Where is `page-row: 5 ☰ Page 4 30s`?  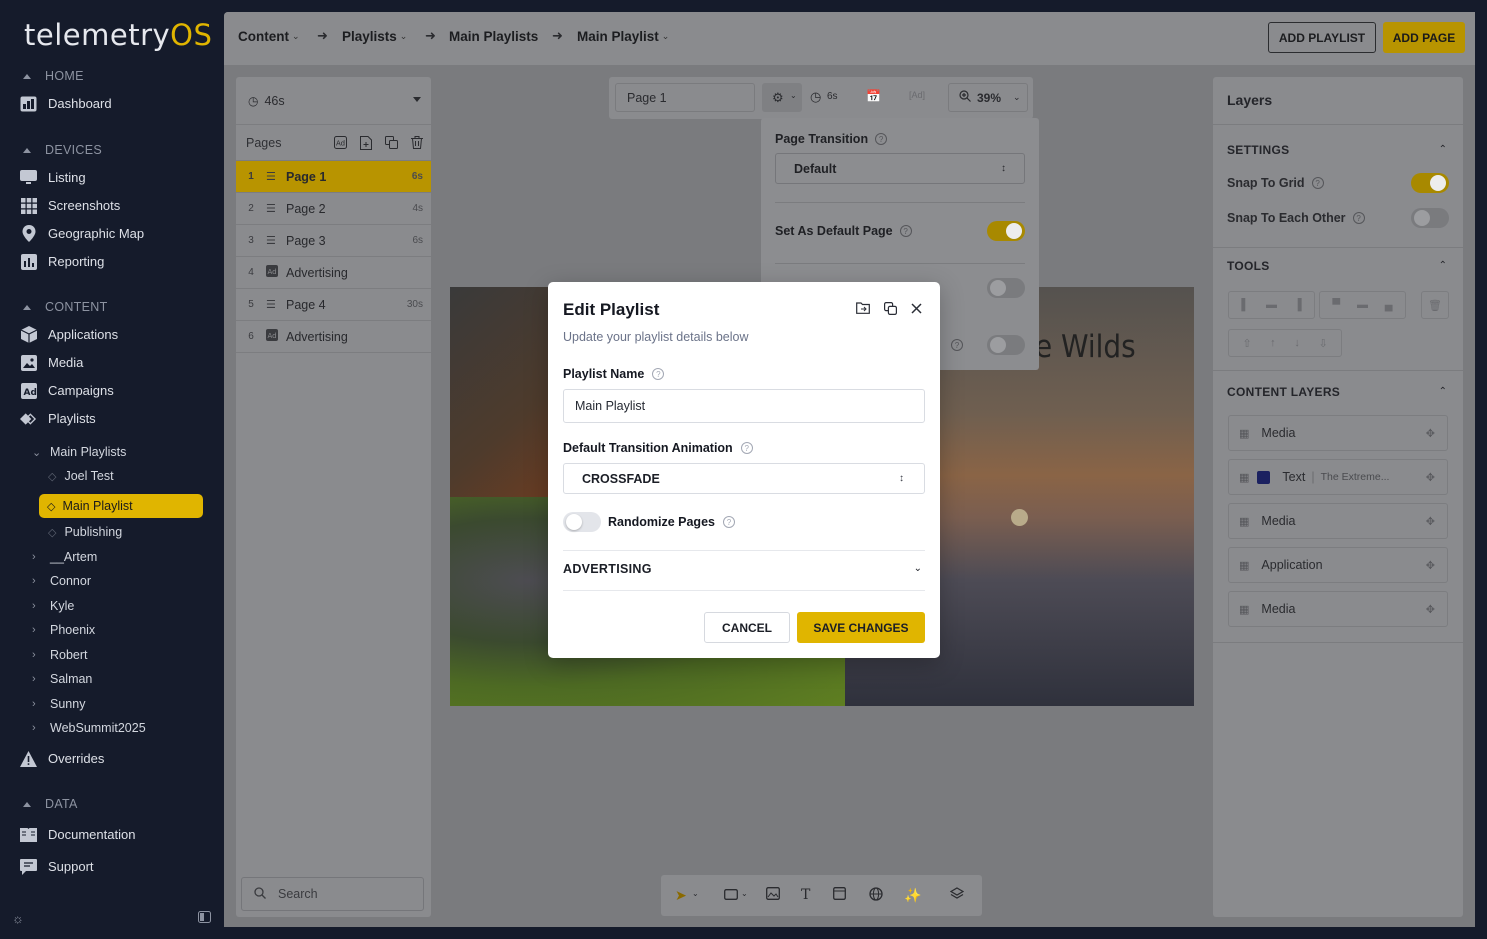 page-row: 5 ☰ Page 4 30s is located at coordinates (333, 305).